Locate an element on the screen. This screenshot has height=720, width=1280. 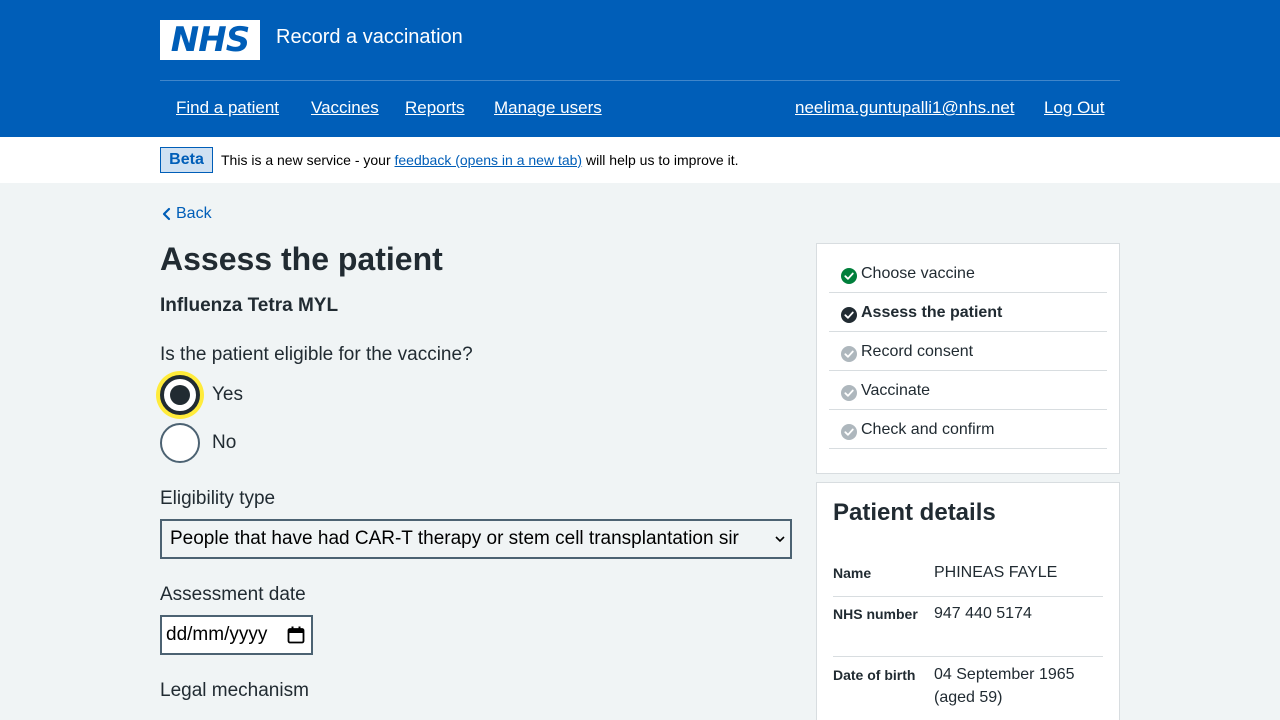
radio-no is located at coordinates (180, 443).